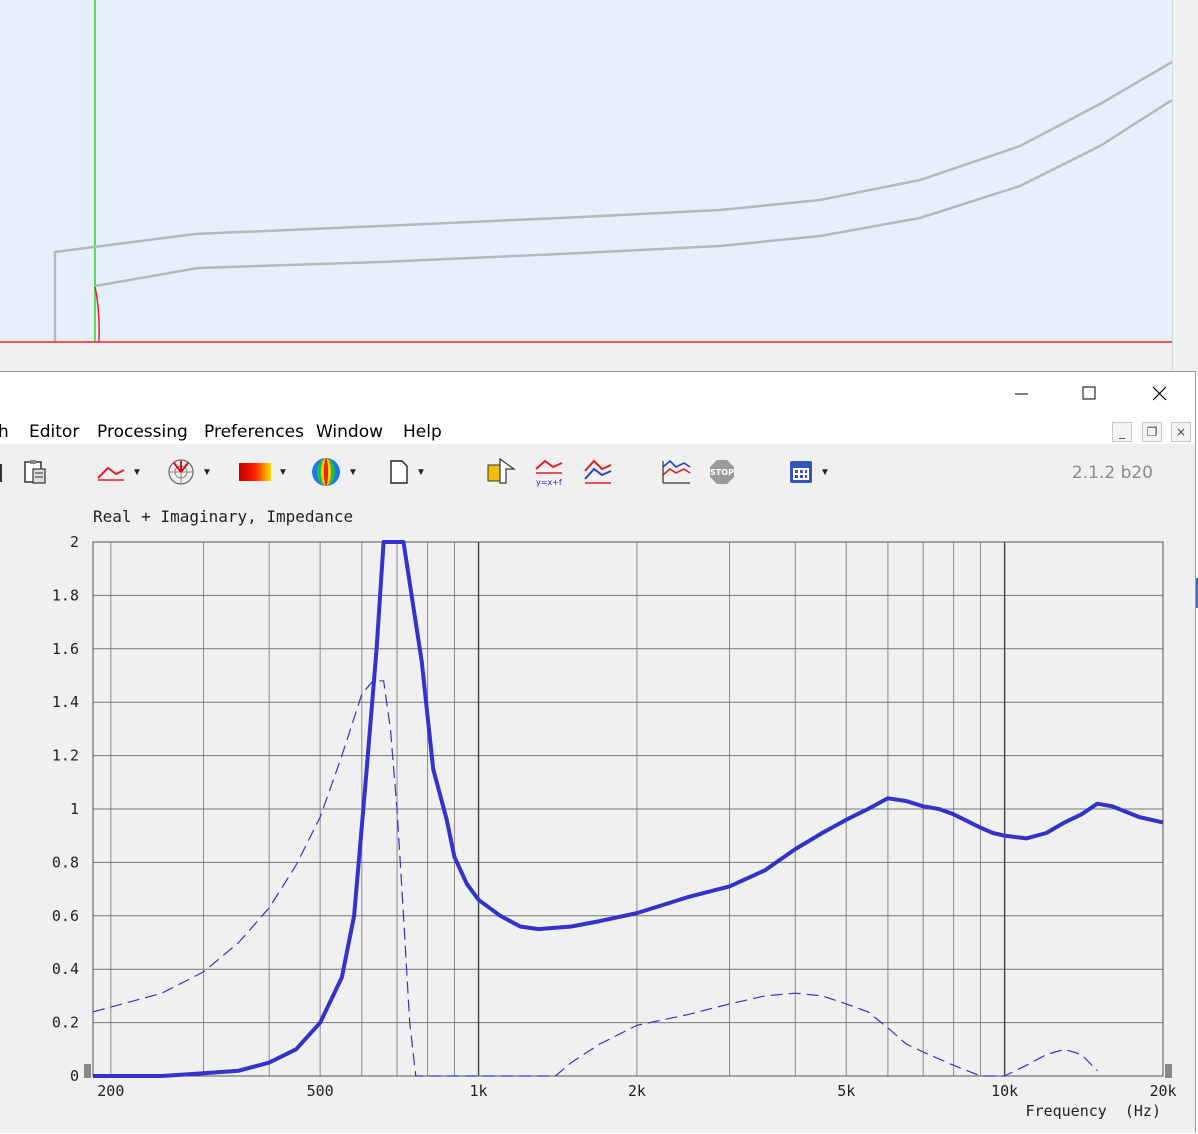  I want to click on formula-curve-icon: y=x+f, so click(549, 473).